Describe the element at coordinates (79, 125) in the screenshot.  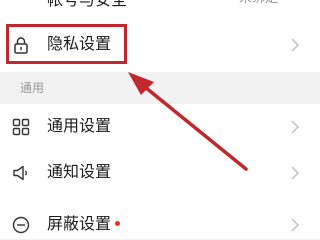
I see `general-settings-label: 通用设置` at that location.